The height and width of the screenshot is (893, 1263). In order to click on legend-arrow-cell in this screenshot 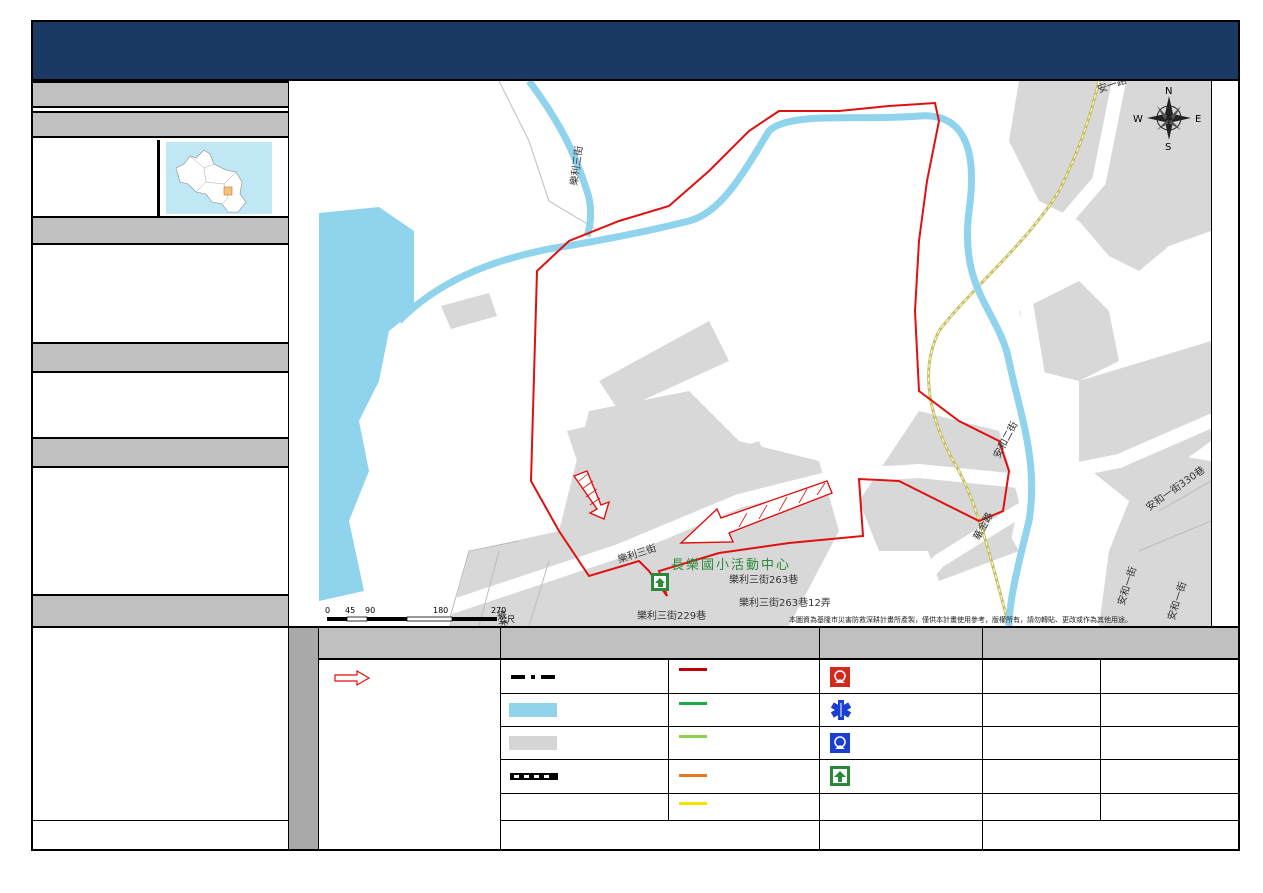, I will do `click(410, 754)`.